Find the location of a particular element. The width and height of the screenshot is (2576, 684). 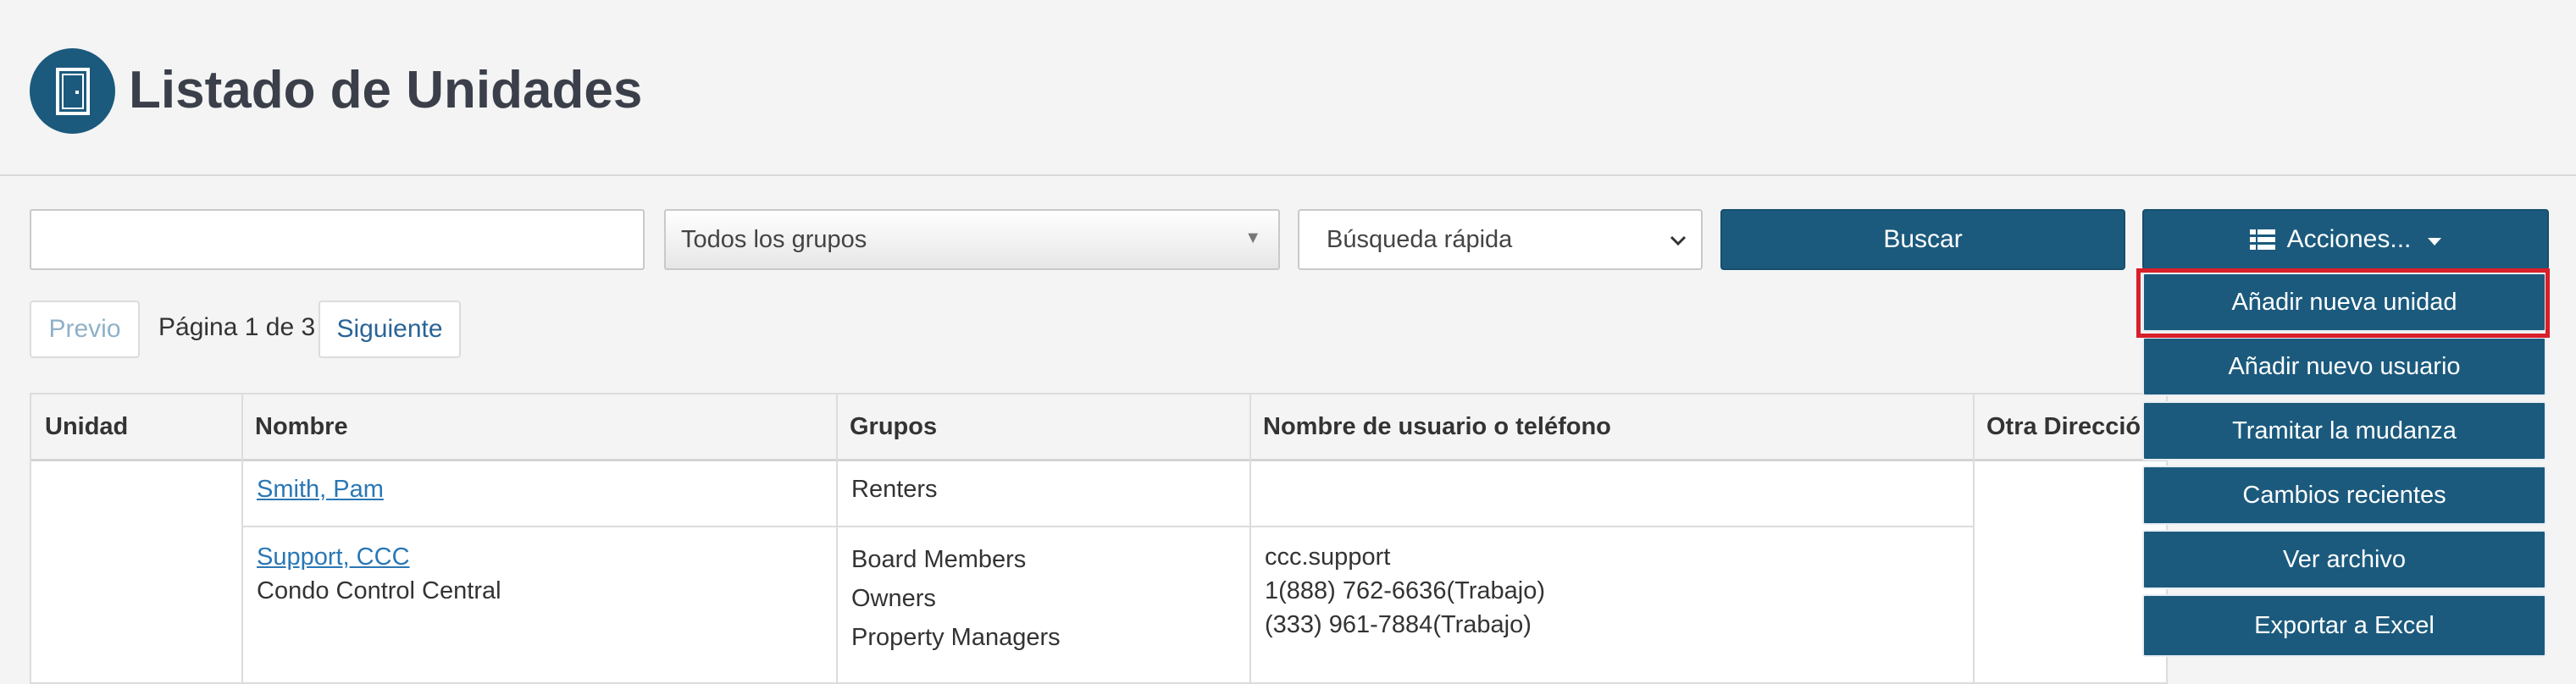

menu-item-recent-changes: Cambios recientes is located at coordinates (2344, 495).